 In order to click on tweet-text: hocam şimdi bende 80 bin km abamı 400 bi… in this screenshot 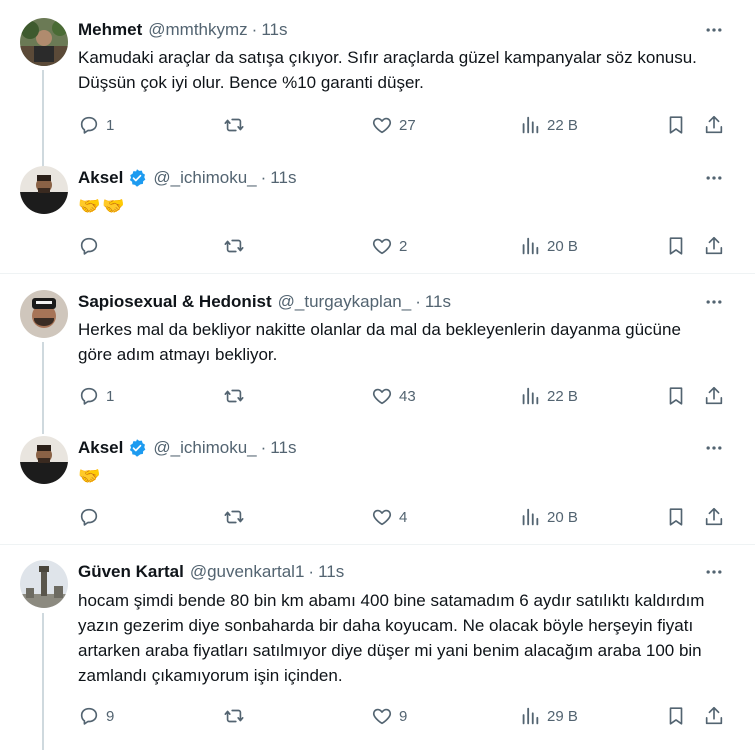, I will do `click(391, 638)`.